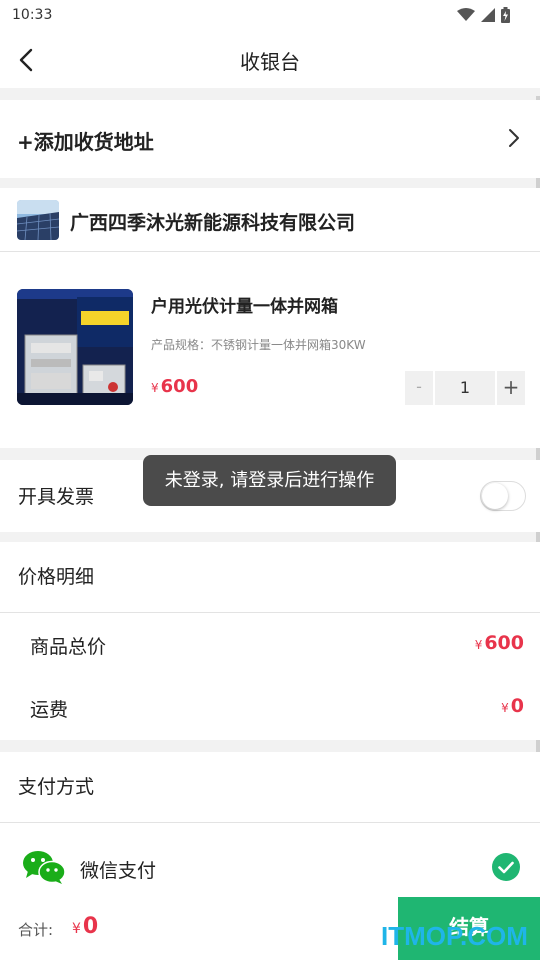 The image size is (540, 960). I want to click on nav-bar: 收银台, so click(270, 60).